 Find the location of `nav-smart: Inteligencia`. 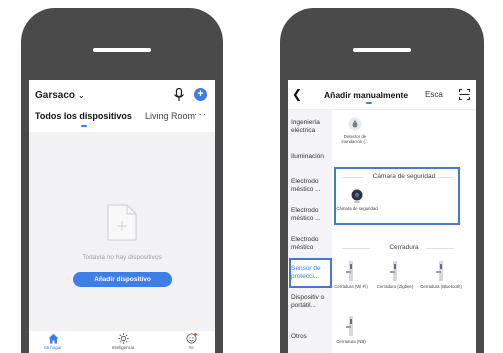

nav-smart: Inteligencia is located at coordinates (123, 341).